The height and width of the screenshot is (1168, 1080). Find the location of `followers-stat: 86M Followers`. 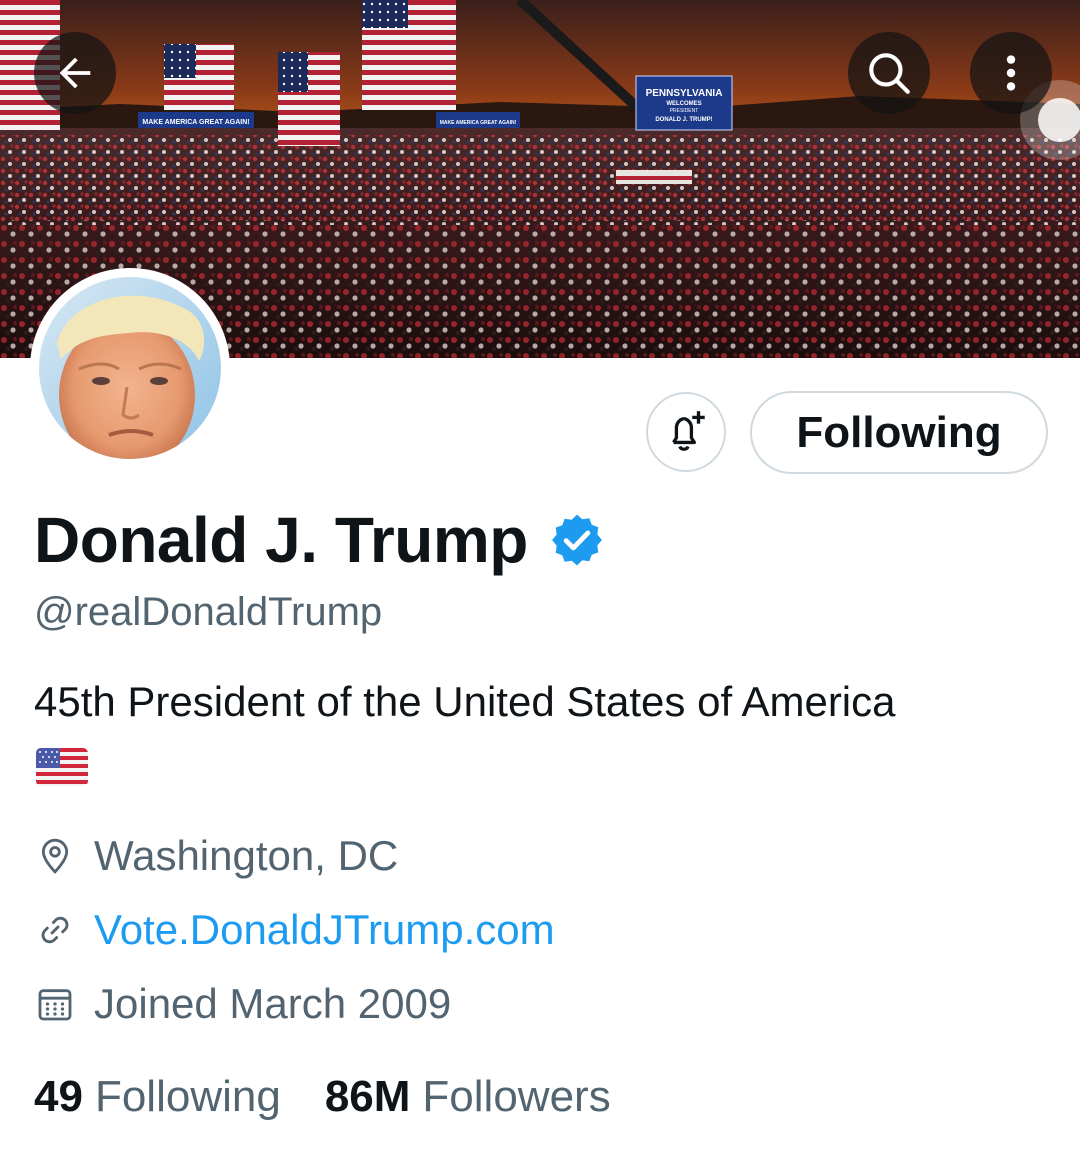

followers-stat: 86M Followers is located at coordinates (468, 1097).